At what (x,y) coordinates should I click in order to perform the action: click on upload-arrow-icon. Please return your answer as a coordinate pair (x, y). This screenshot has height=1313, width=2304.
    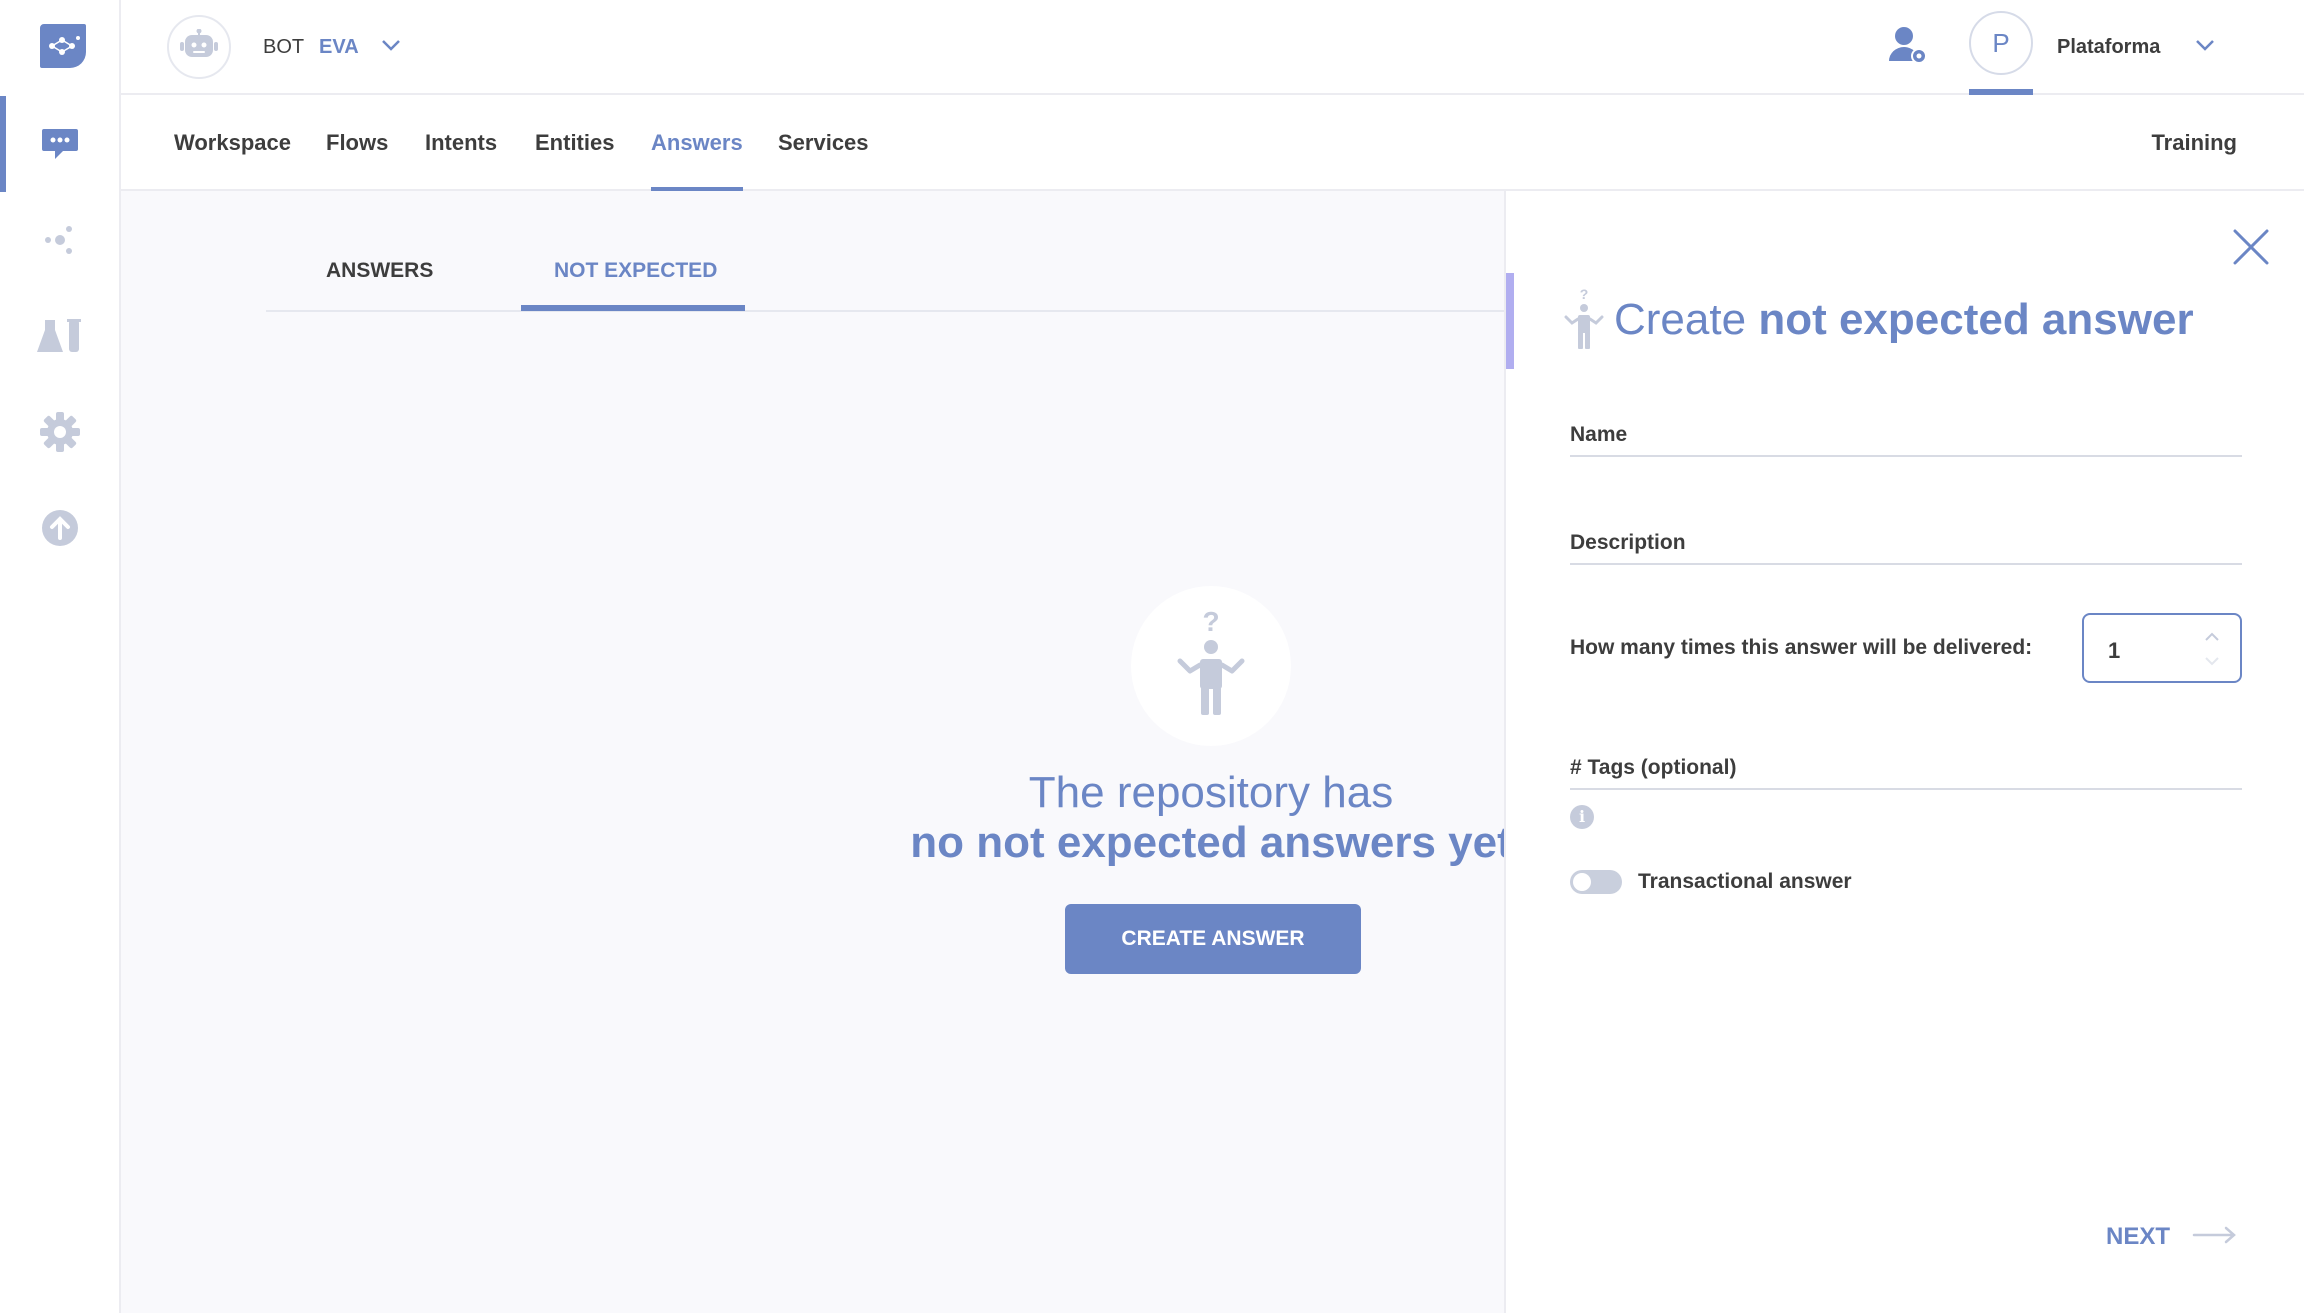
    Looking at the image, I should click on (60, 528).